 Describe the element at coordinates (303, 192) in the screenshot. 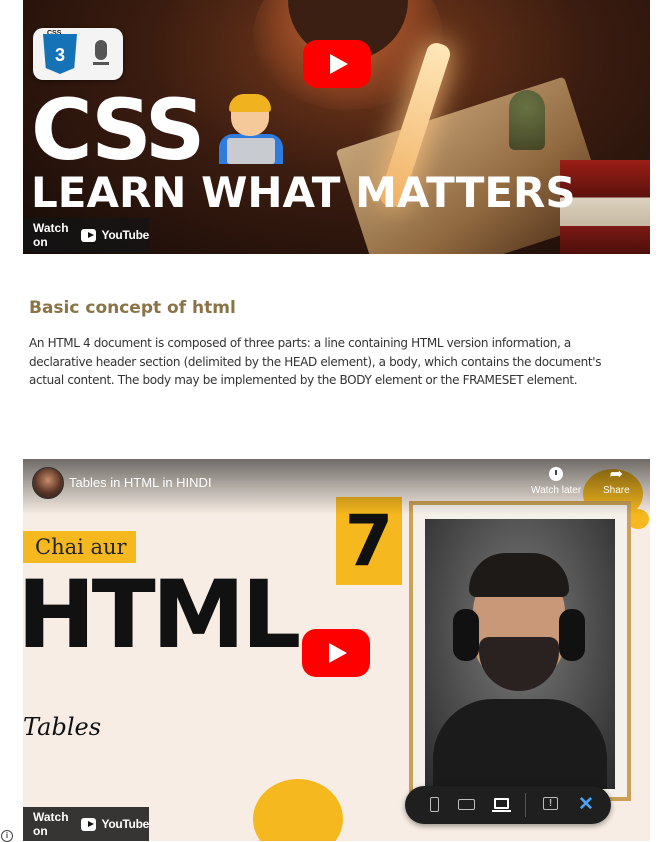

I see `thumbnail-title-learn: LEARN WHAT MATTERS` at that location.